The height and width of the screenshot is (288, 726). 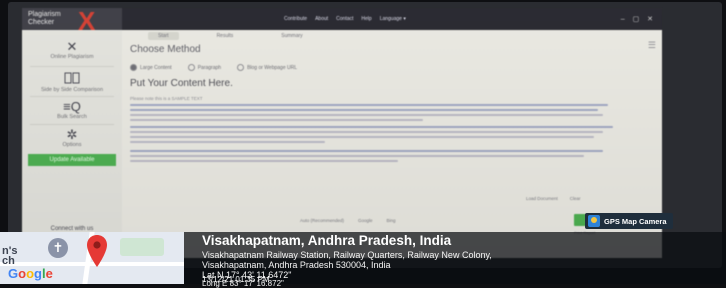 What do you see at coordinates (391, 220) in the screenshot?
I see `engine-bing: Bing` at bounding box center [391, 220].